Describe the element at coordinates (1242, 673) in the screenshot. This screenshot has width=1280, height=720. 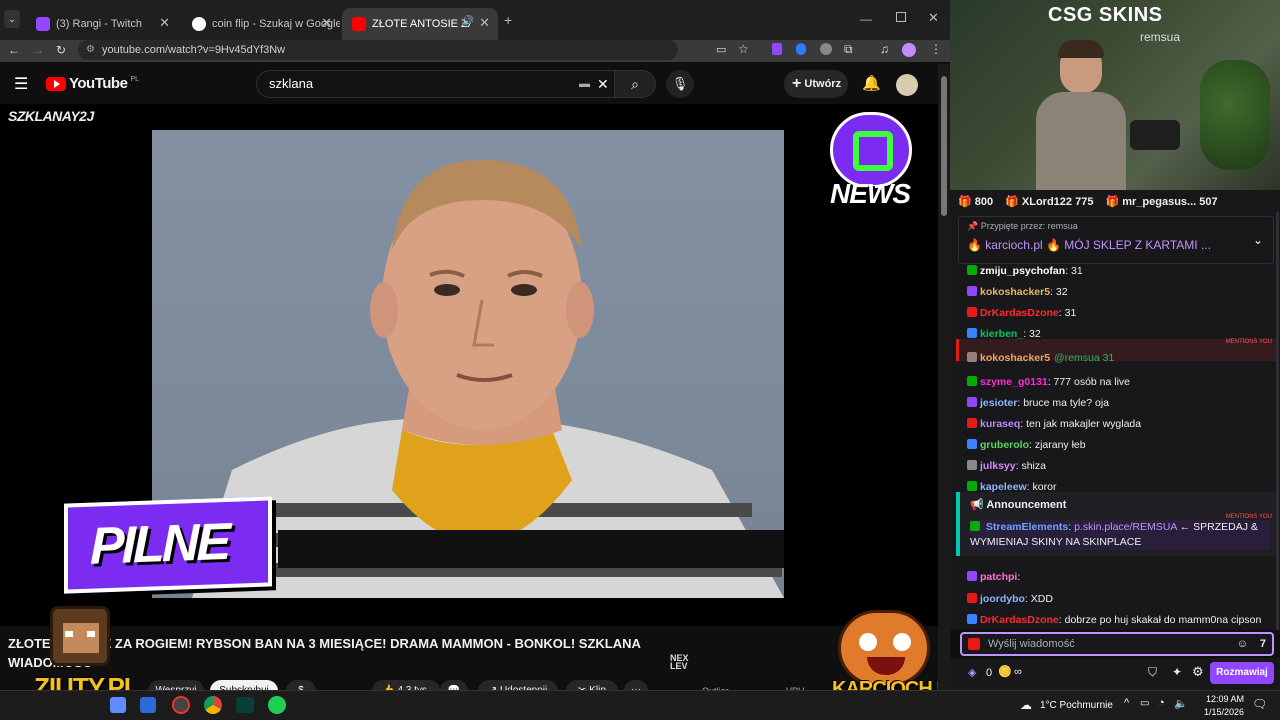
I see `send-chat-button: Rozmawiaj` at that location.